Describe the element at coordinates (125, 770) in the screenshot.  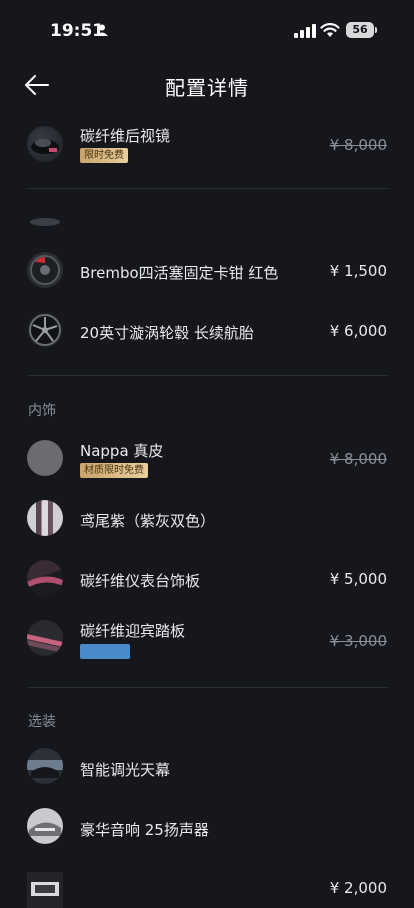
I see `item-name: 智能调光天幕` at that location.